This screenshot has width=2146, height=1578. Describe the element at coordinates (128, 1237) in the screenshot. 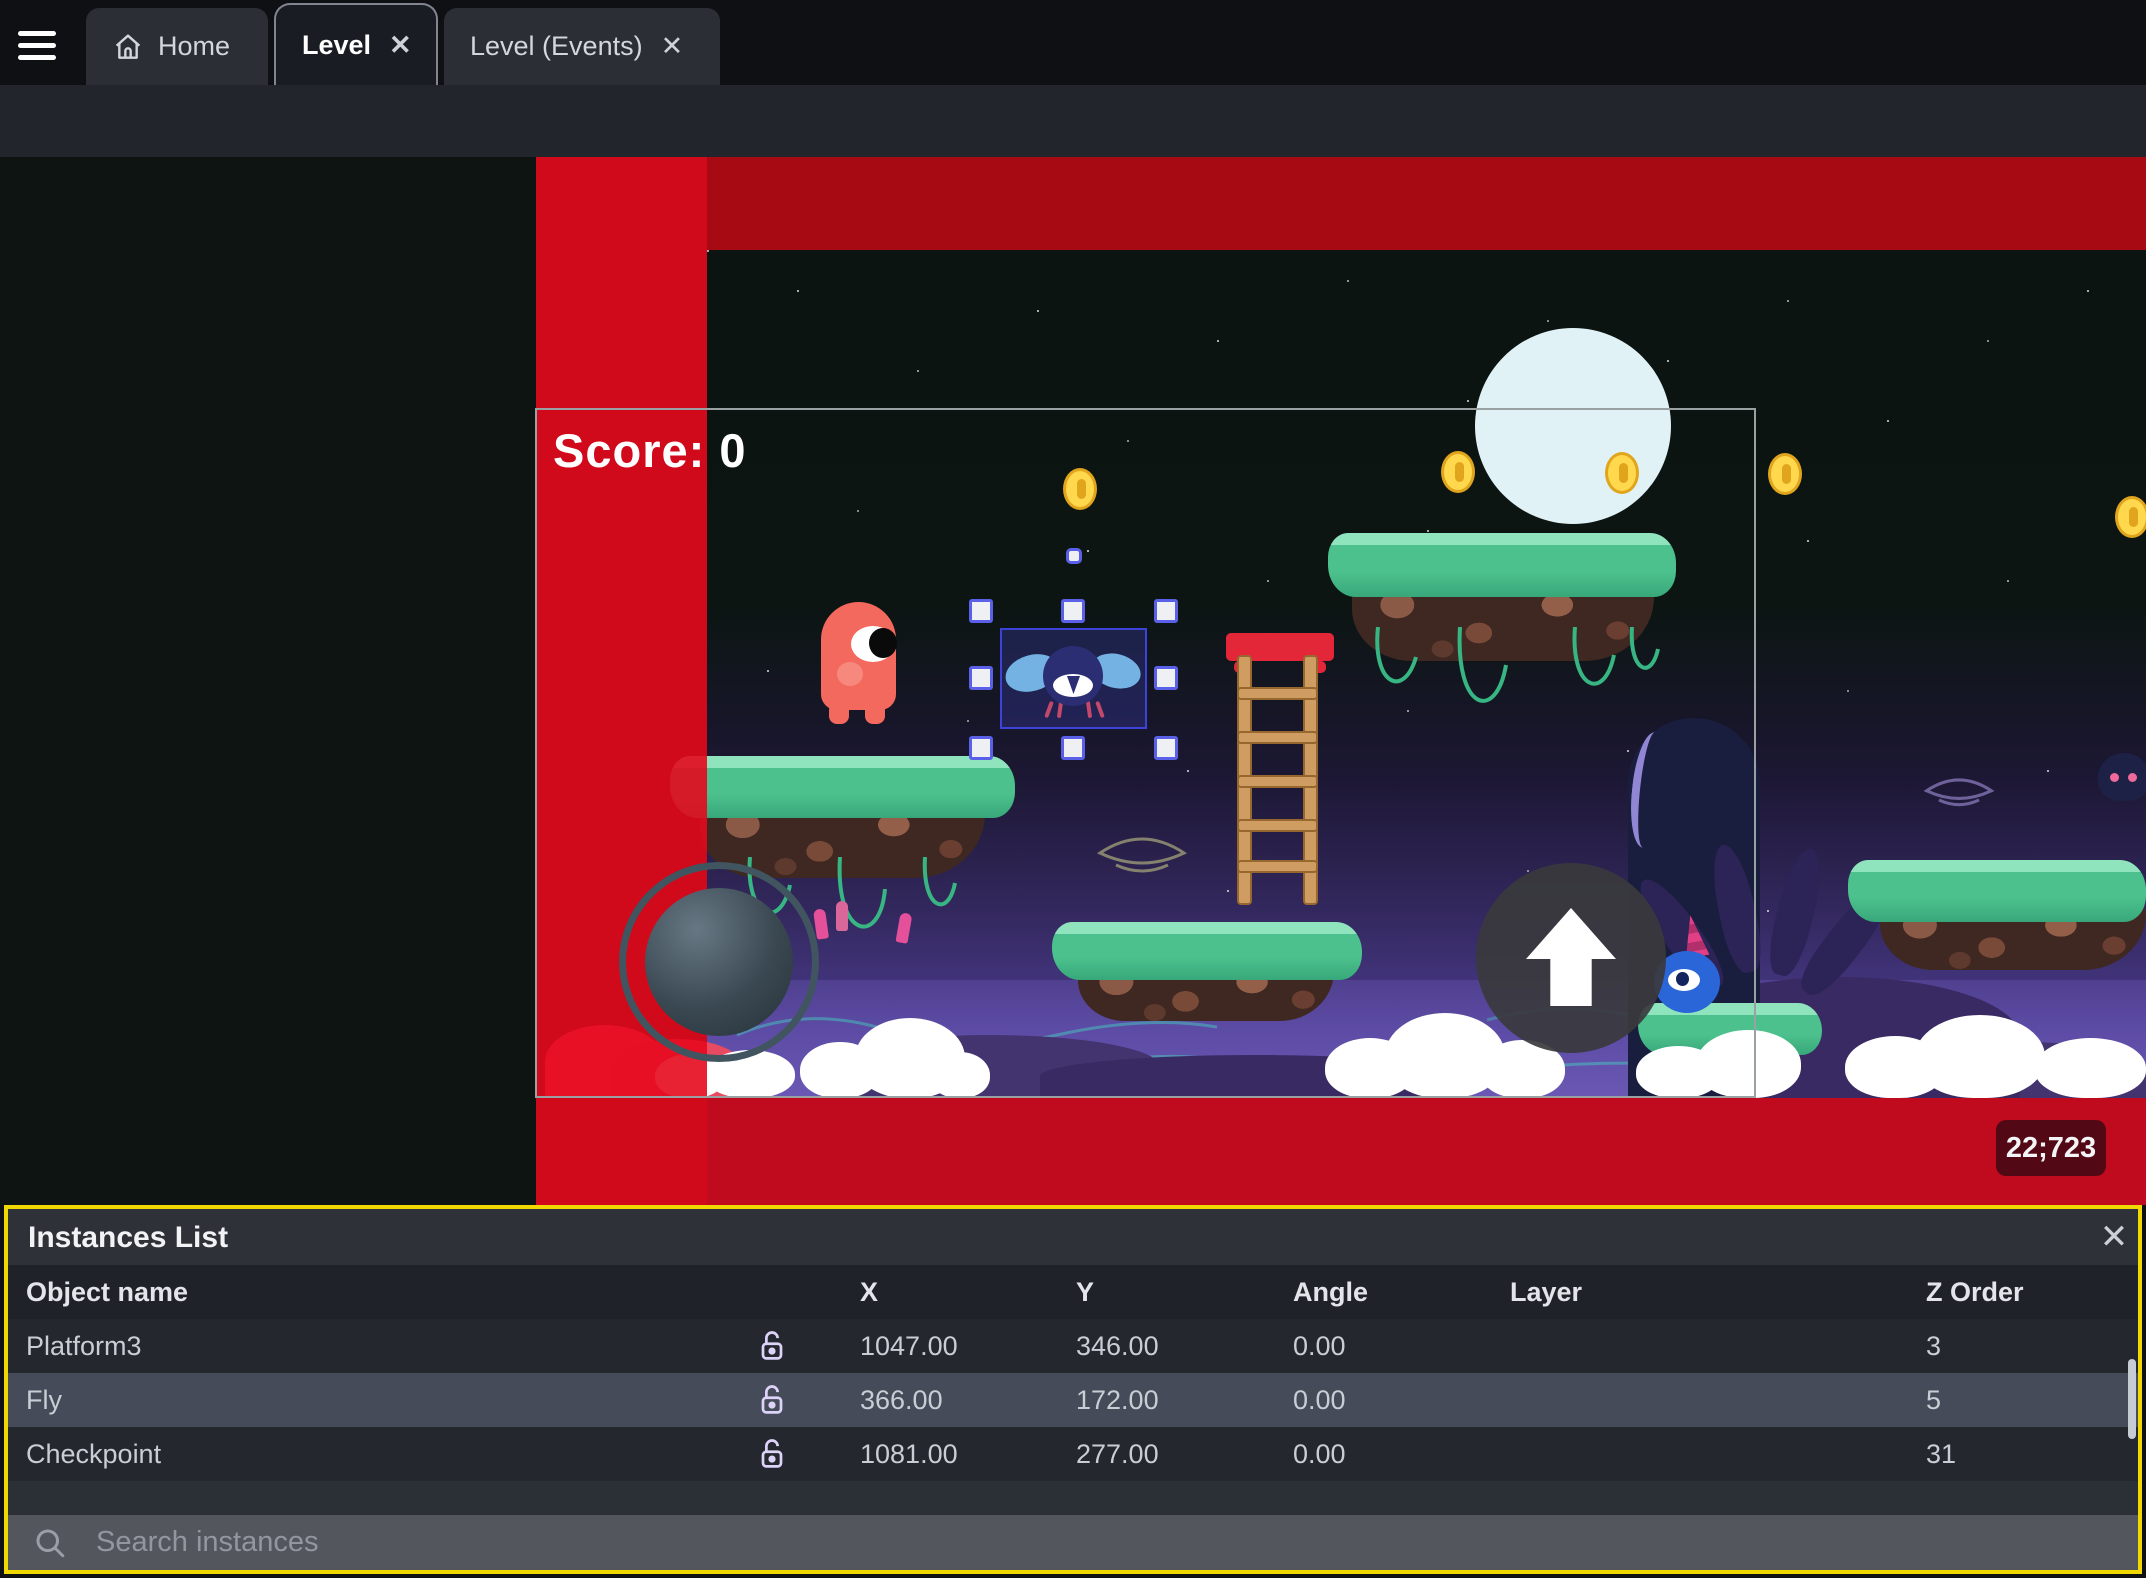

I see `panel-title: Instances List` at that location.